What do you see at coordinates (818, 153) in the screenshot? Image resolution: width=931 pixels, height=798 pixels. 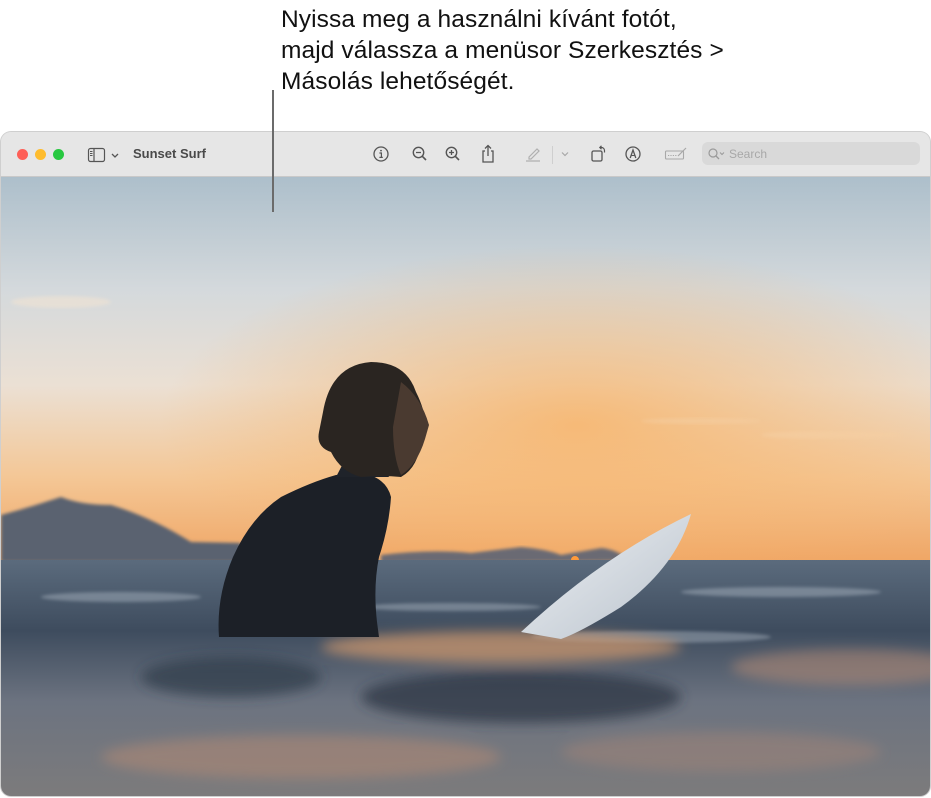 I see `search-input` at bounding box center [818, 153].